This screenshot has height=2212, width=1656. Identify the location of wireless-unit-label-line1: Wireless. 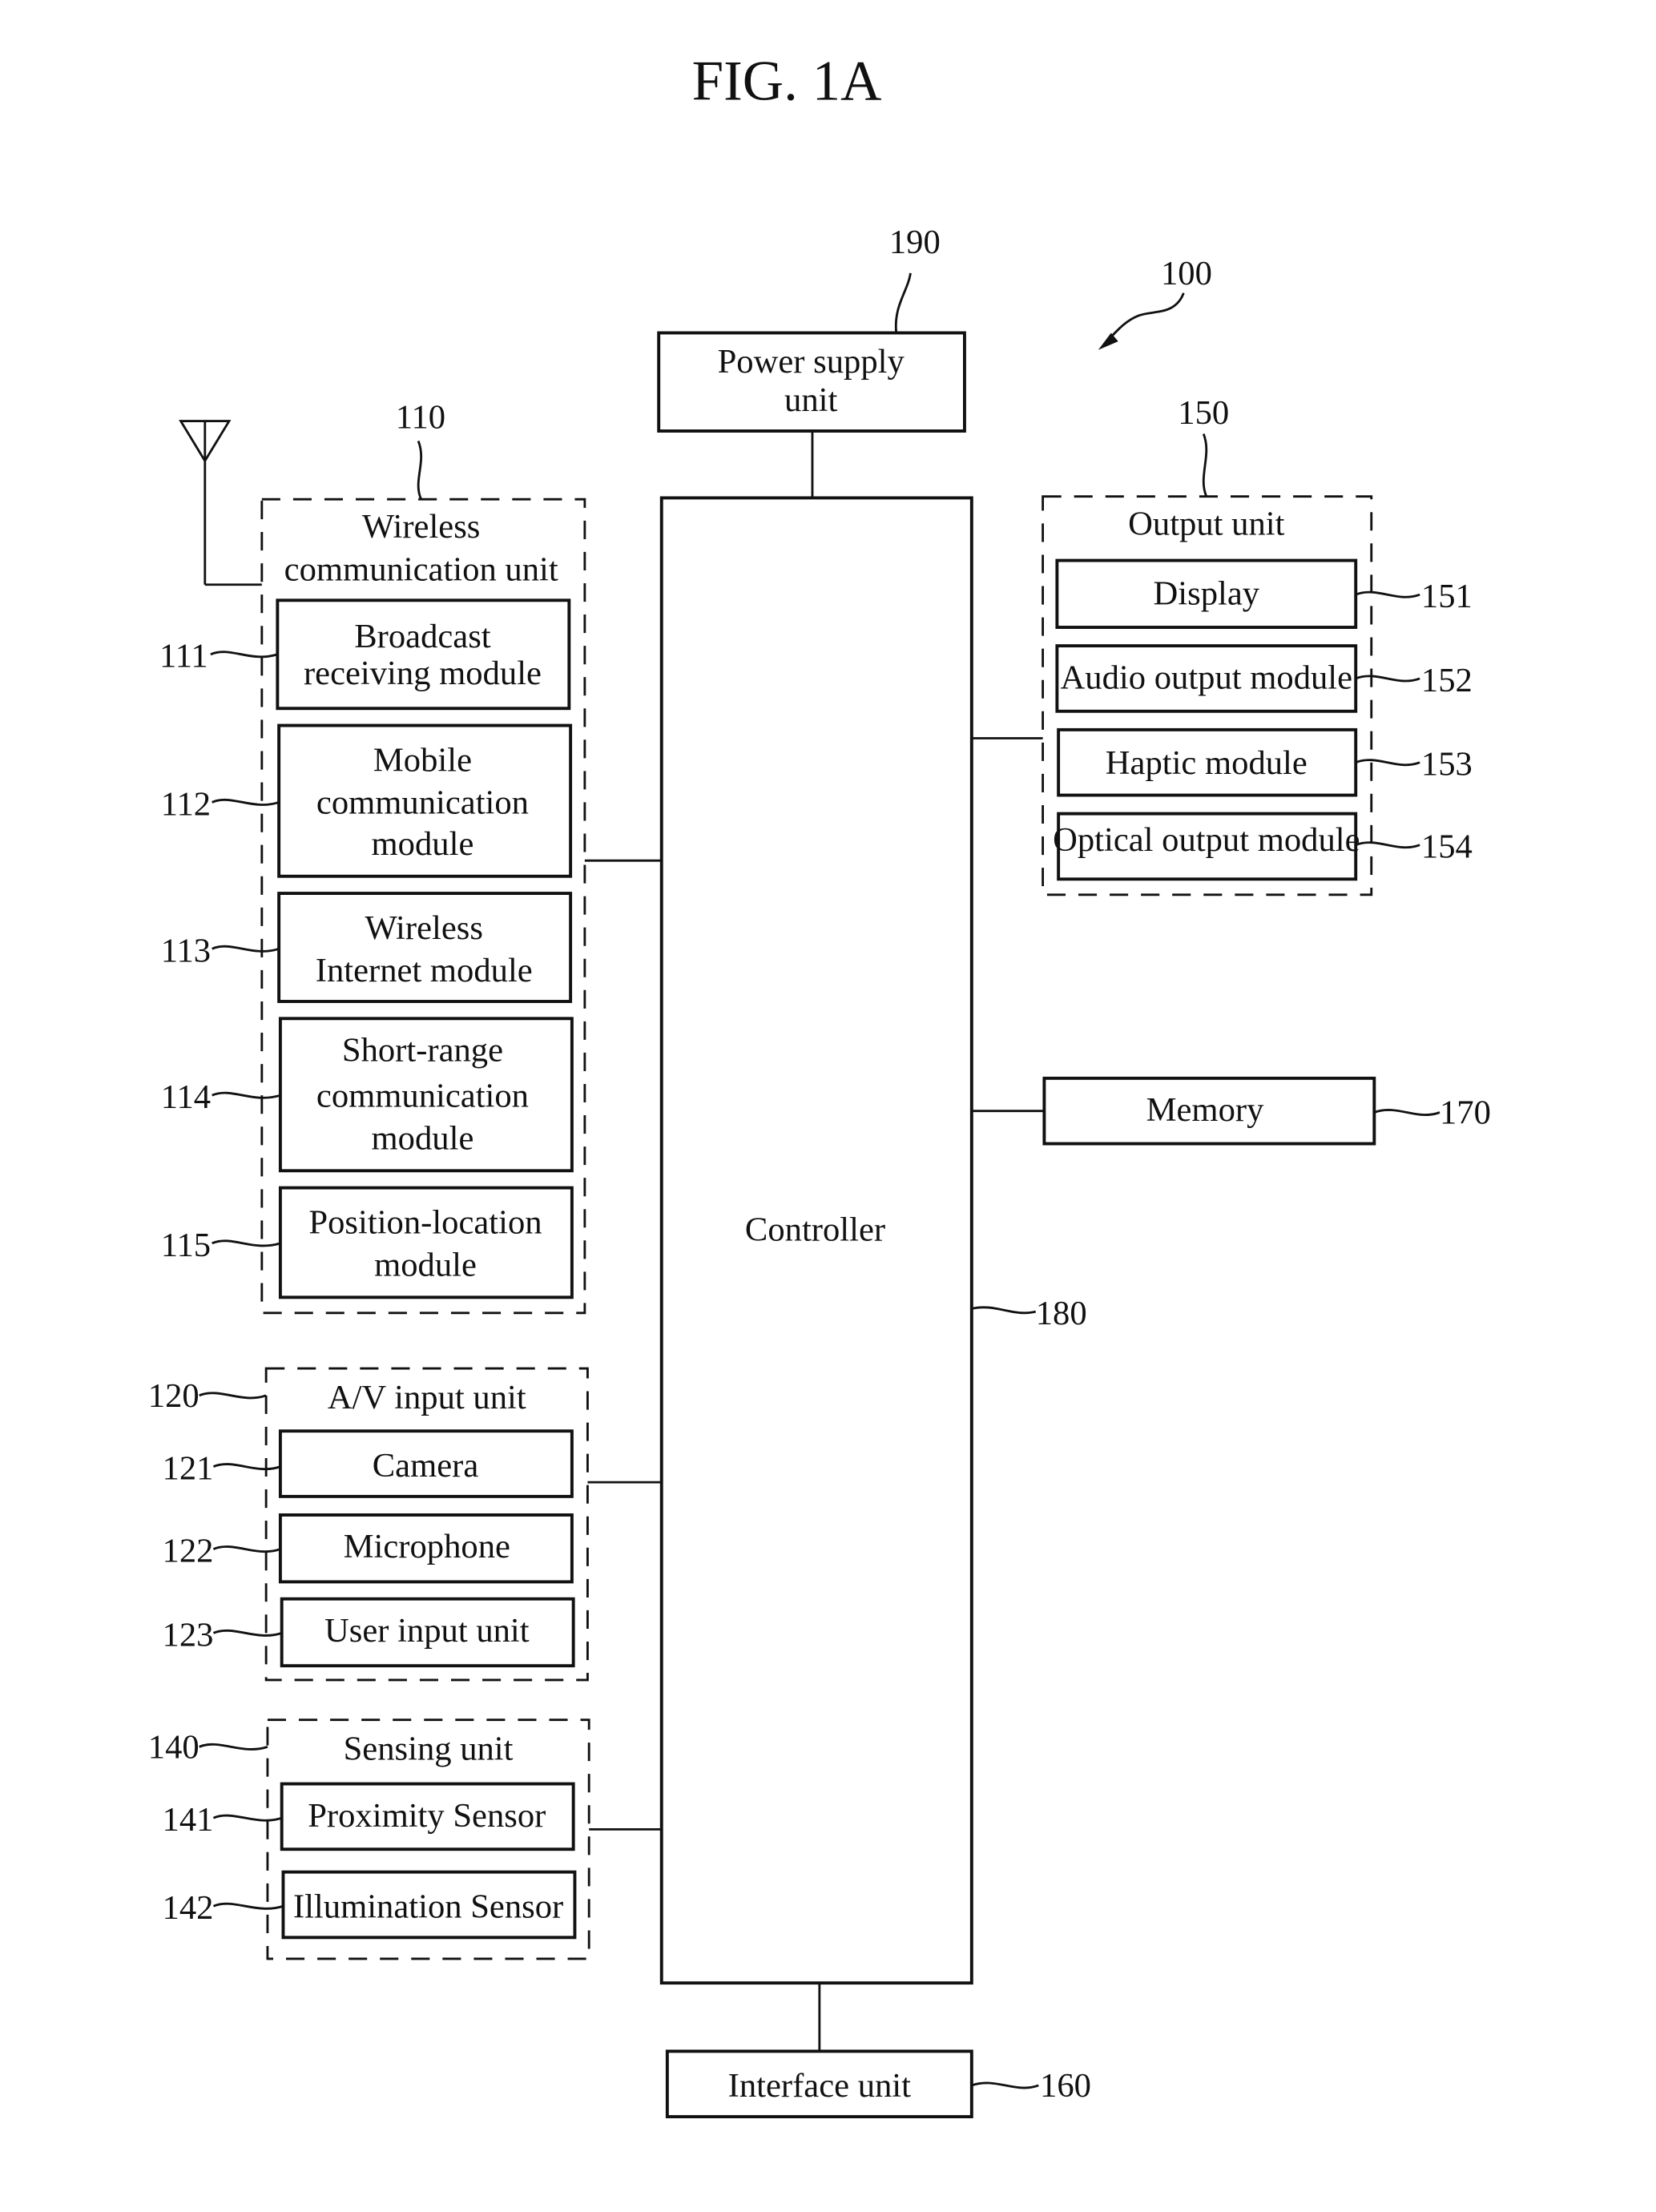
(421, 527).